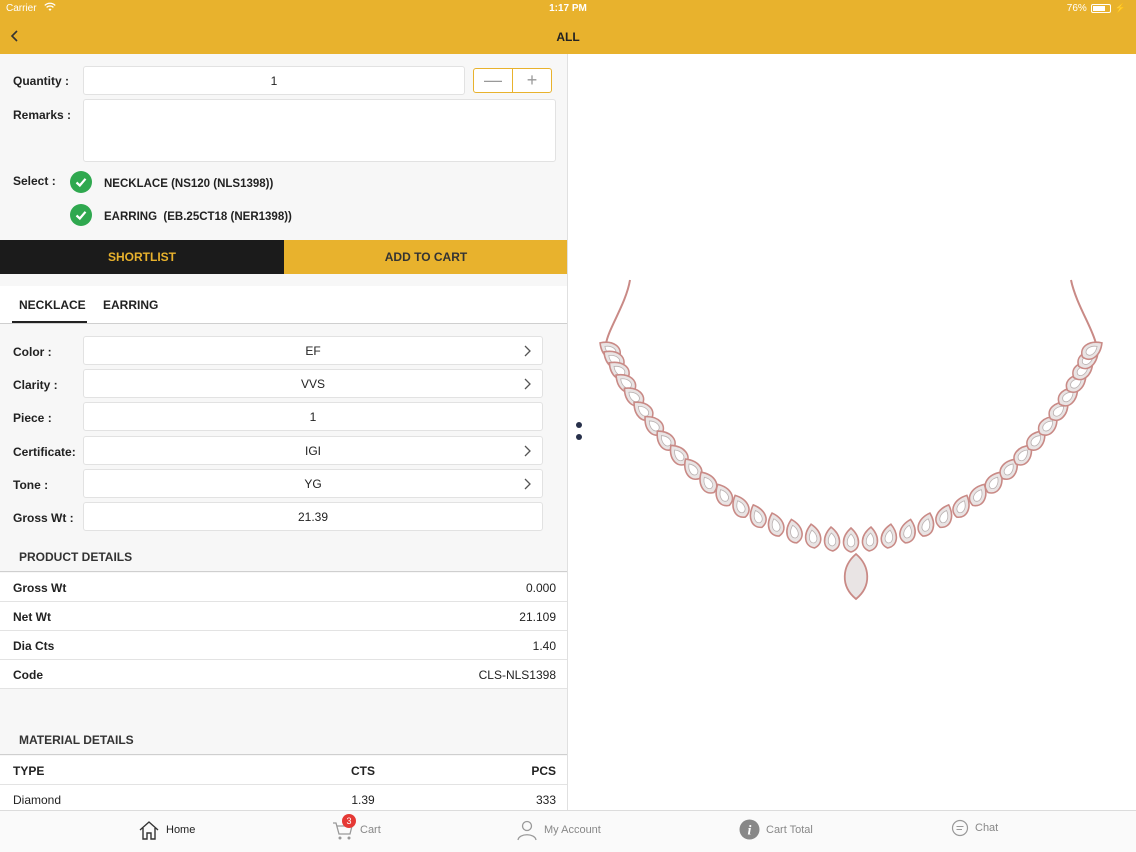 This screenshot has height=852, width=1136. I want to click on selection-earring: EARRING (EB.25CT18 (NER1398)), so click(198, 217).